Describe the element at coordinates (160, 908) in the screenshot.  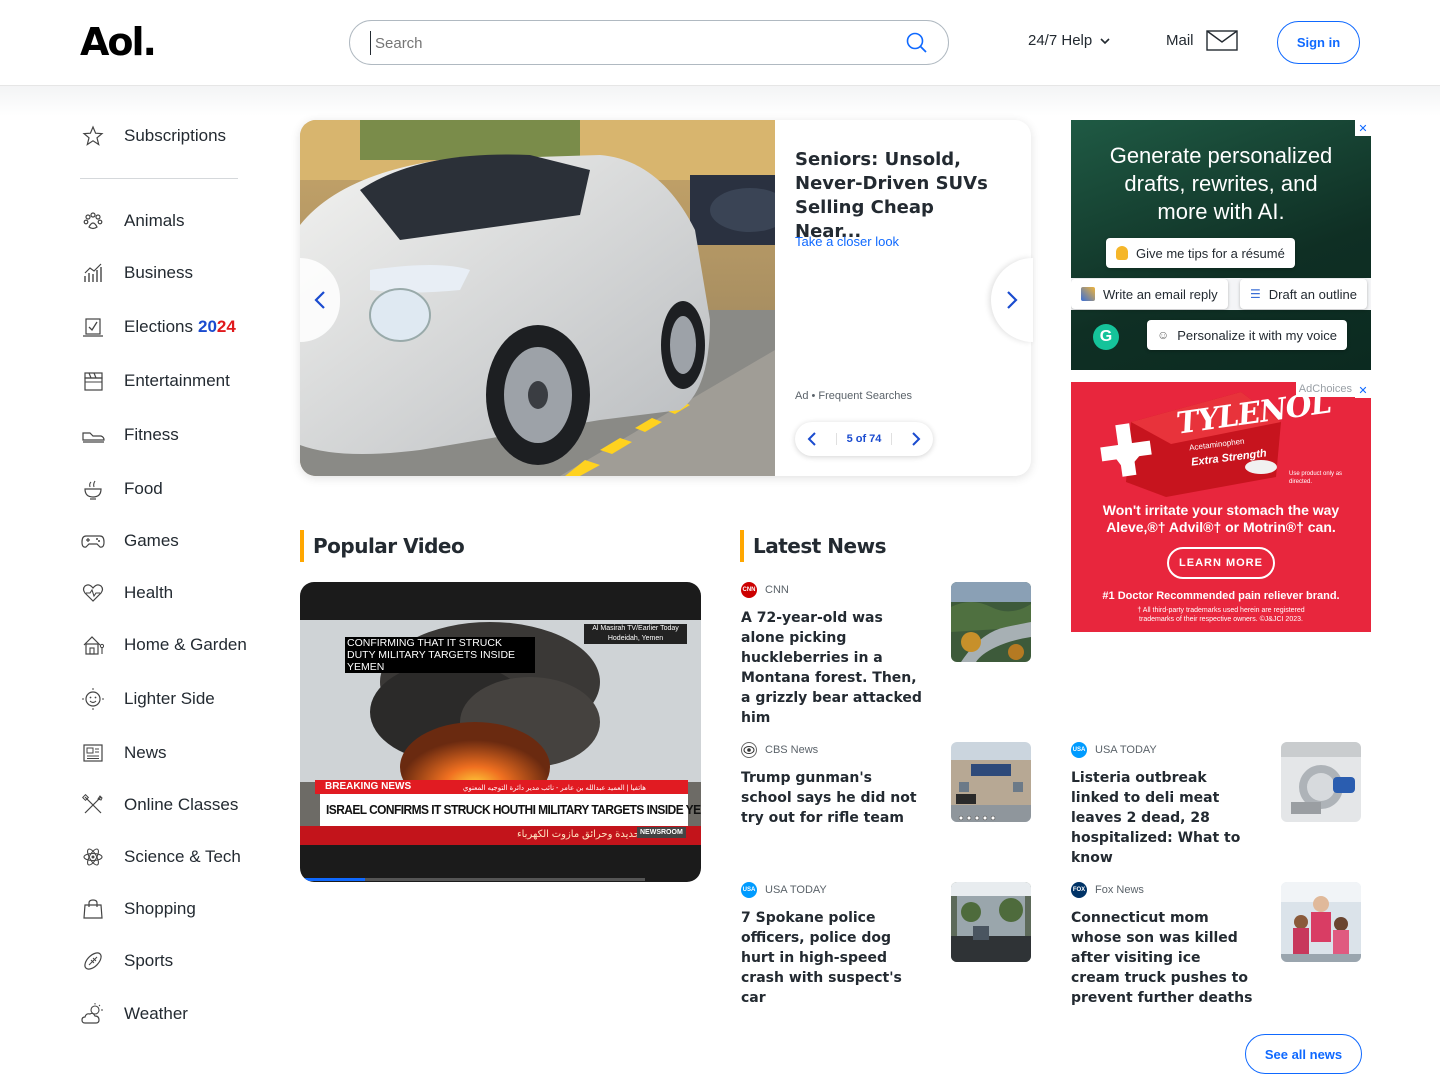
I see `sidebar-item-label: Shopping` at that location.